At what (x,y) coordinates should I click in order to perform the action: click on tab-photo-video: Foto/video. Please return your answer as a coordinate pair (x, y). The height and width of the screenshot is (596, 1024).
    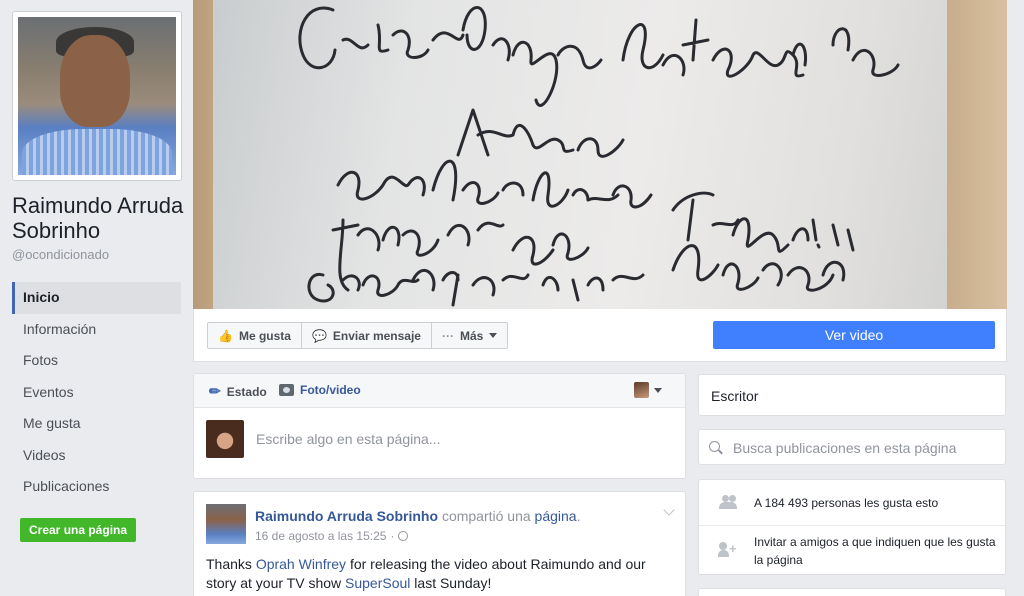
    Looking at the image, I should click on (320, 390).